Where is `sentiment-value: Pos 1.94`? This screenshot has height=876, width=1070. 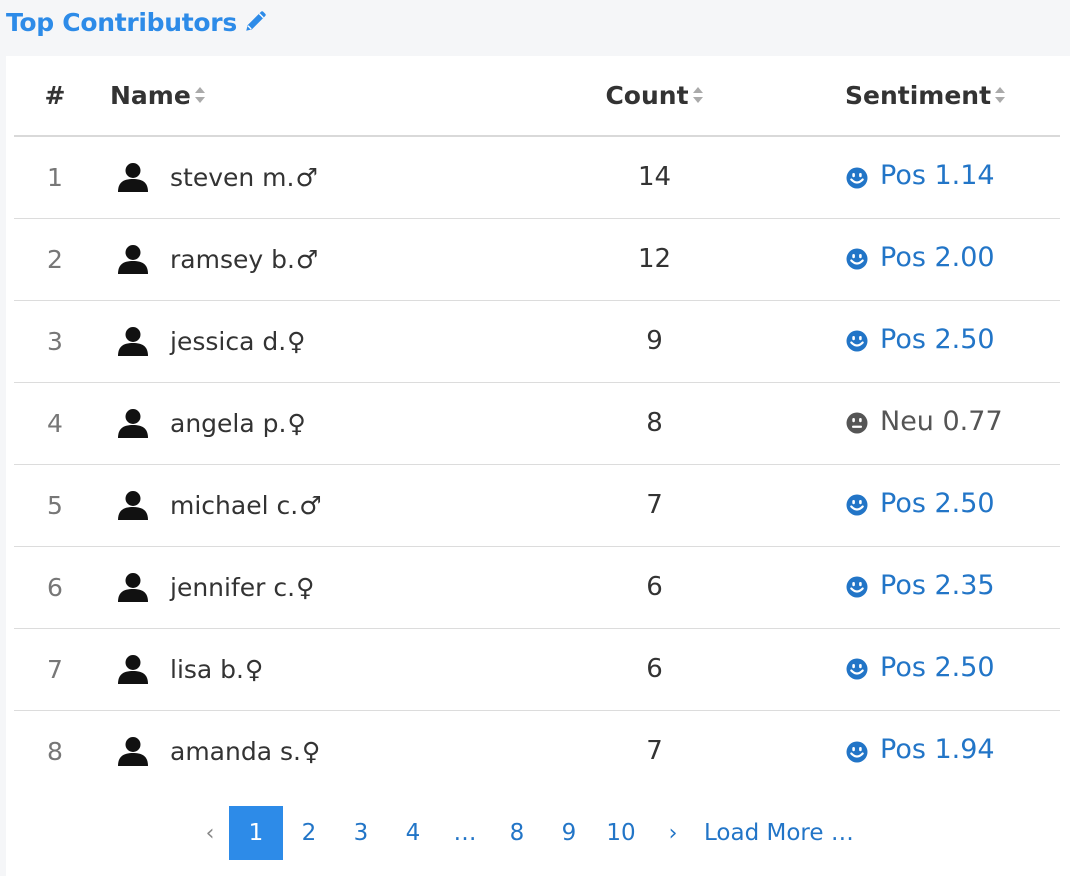
sentiment-value: Pos 1.94 is located at coordinates (937, 749).